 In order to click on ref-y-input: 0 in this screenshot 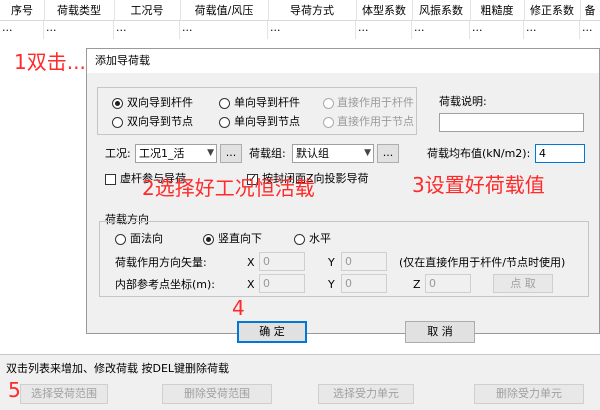, I will do `click(364, 283)`.